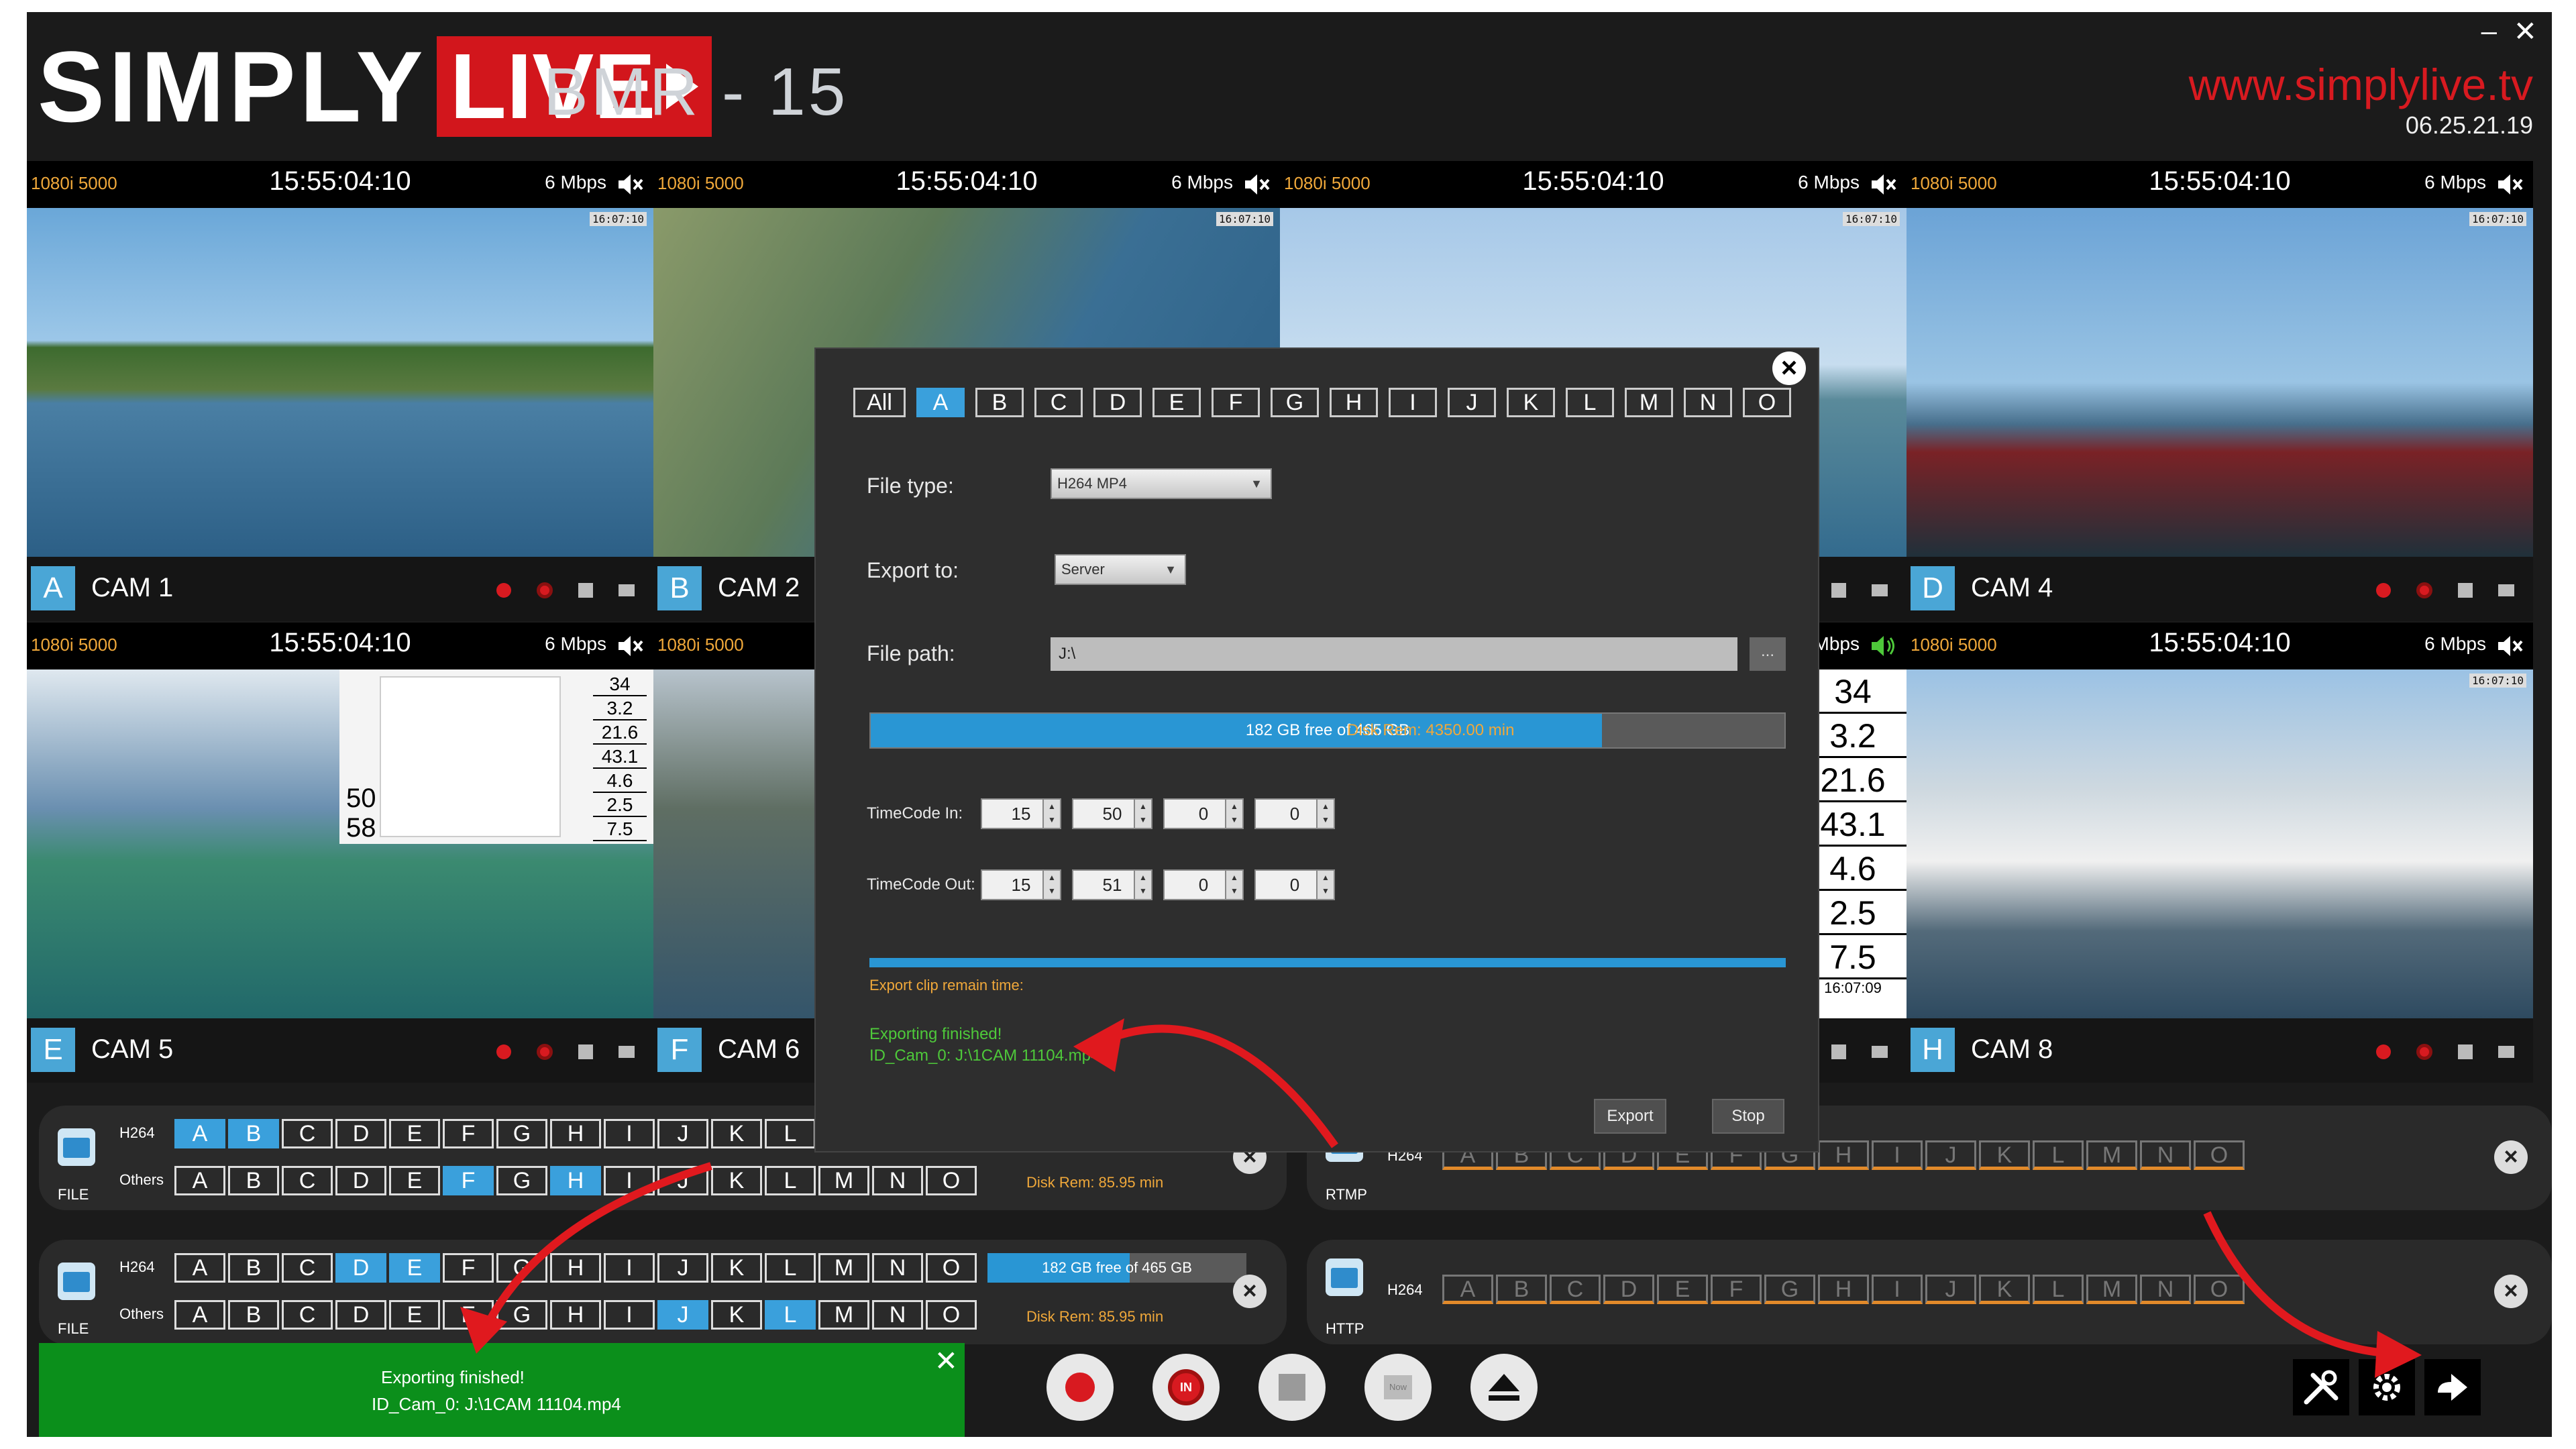  Describe the element at coordinates (1344, 1277) in the screenshot. I see `broadcast-icon` at that location.